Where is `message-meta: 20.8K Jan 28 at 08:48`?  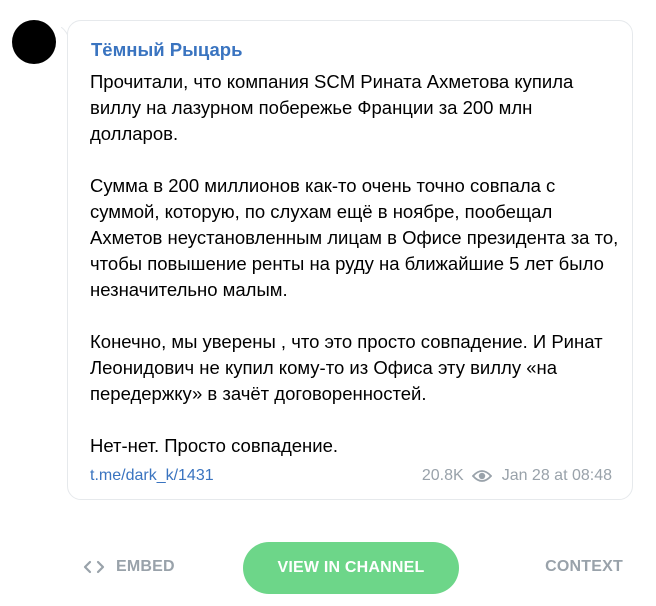 message-meta: 20.8K Jan 28 at 08:48 is located at coordinates (517, 476).